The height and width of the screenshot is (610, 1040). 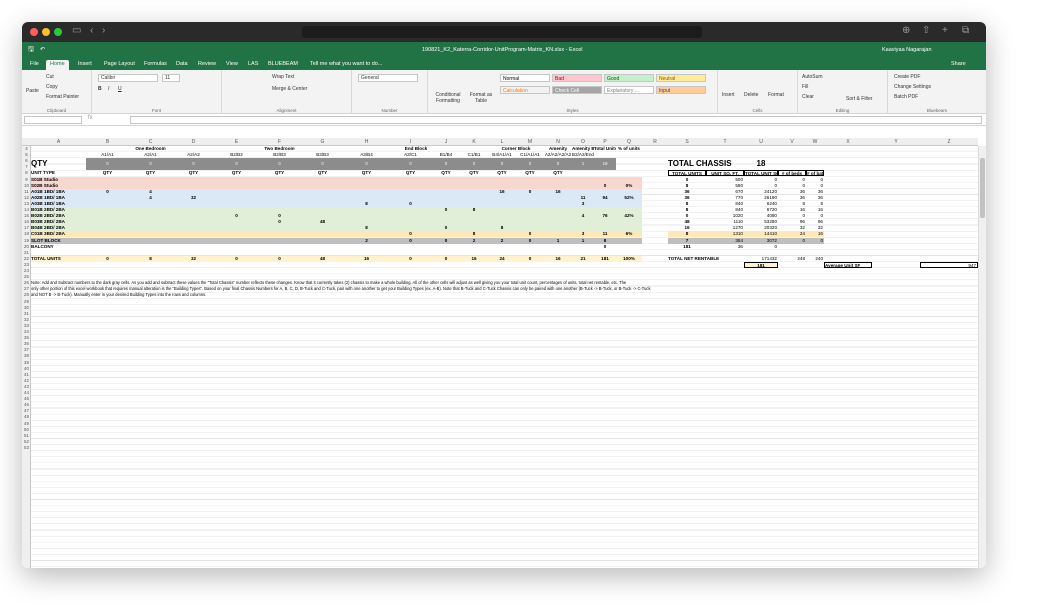 What do you see at coordinates (26, 331) in the screenshot?
I see `row-header-34: 34` at bounding box center [26, 331].